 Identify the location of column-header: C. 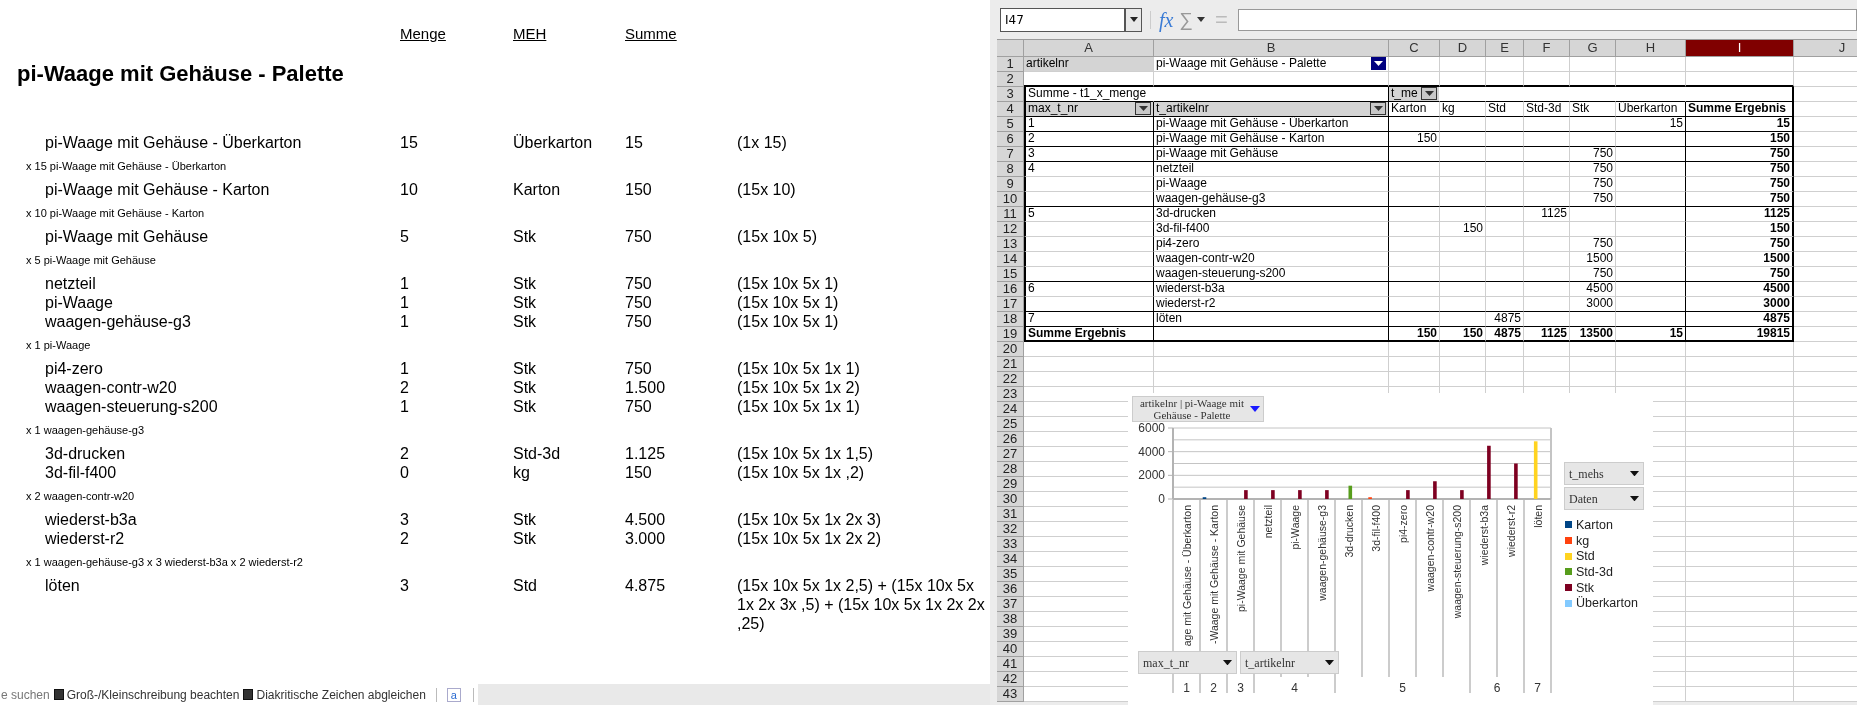
(1414, 48).